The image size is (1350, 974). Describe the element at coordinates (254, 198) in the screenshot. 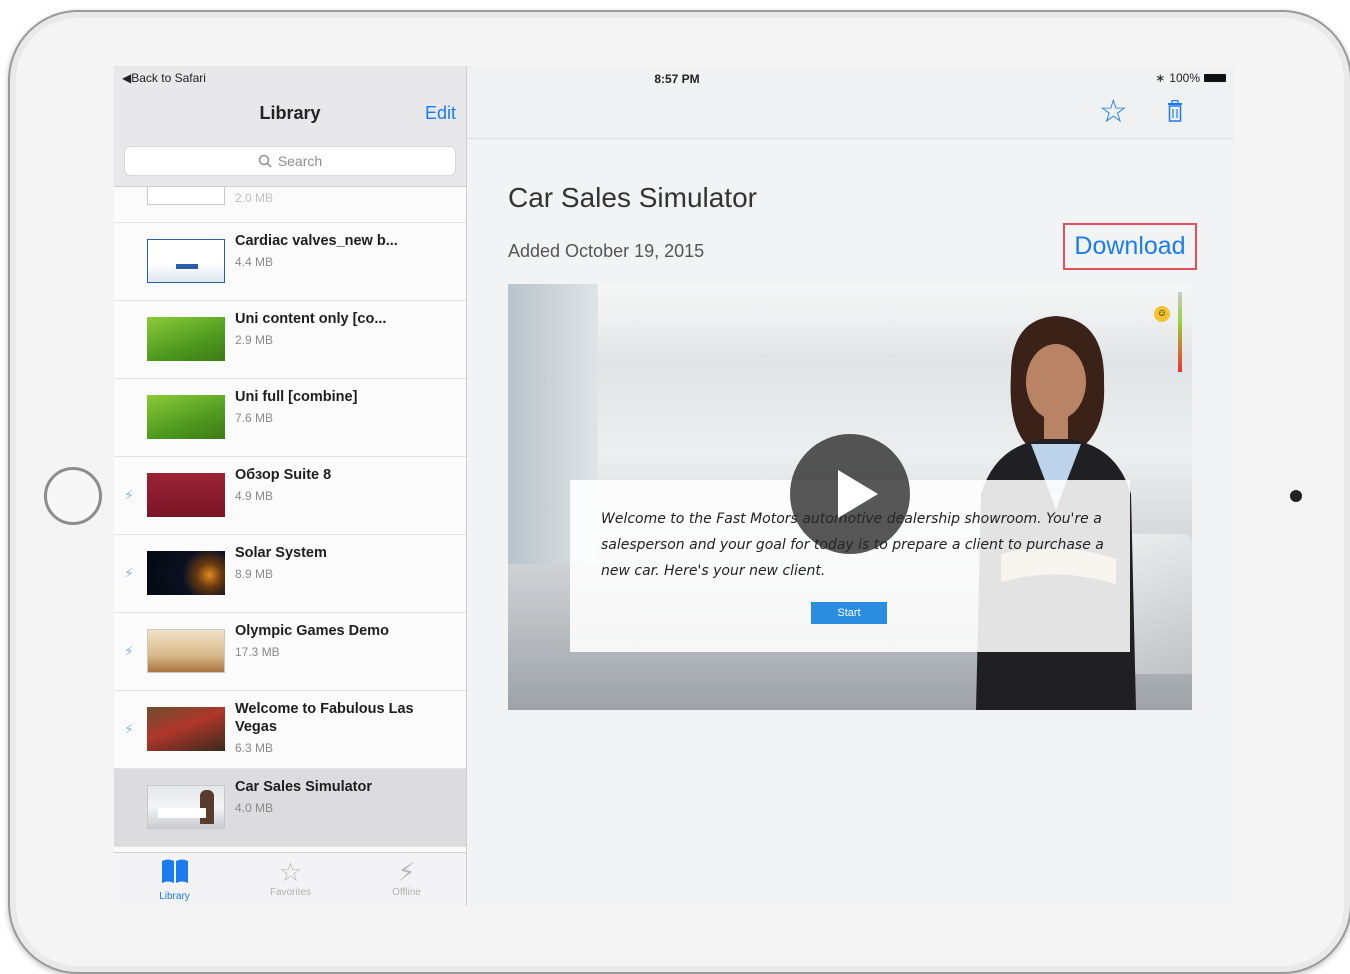

I see `item-size: 2.0 MB` at that location.